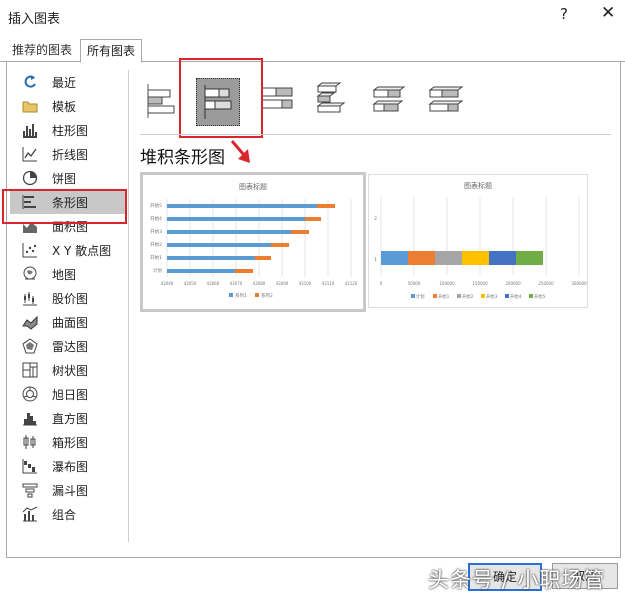  I want to click on preview-1-category: 开始3, so click(156, 231).